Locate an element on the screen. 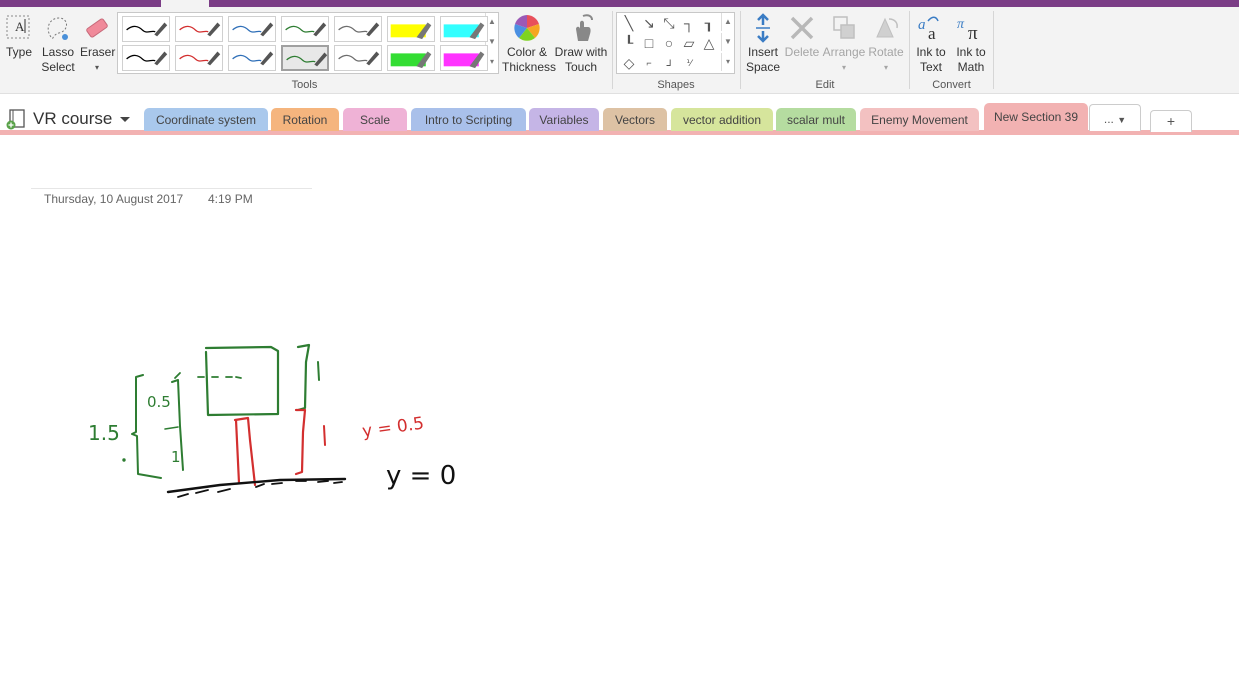  ink-to-math-button: π π Ink to Math is located at coordinates (971, 44).